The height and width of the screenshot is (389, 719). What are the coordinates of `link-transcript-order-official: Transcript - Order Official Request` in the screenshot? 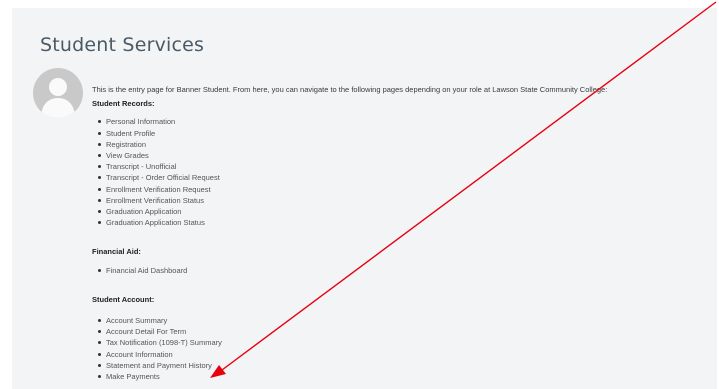 It's located at (405, 177).